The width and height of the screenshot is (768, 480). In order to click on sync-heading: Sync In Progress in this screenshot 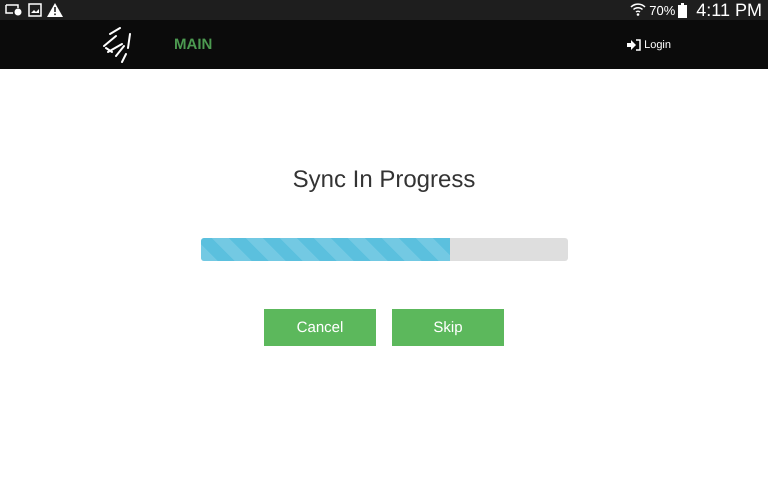, I will do `click(384, 180)`.